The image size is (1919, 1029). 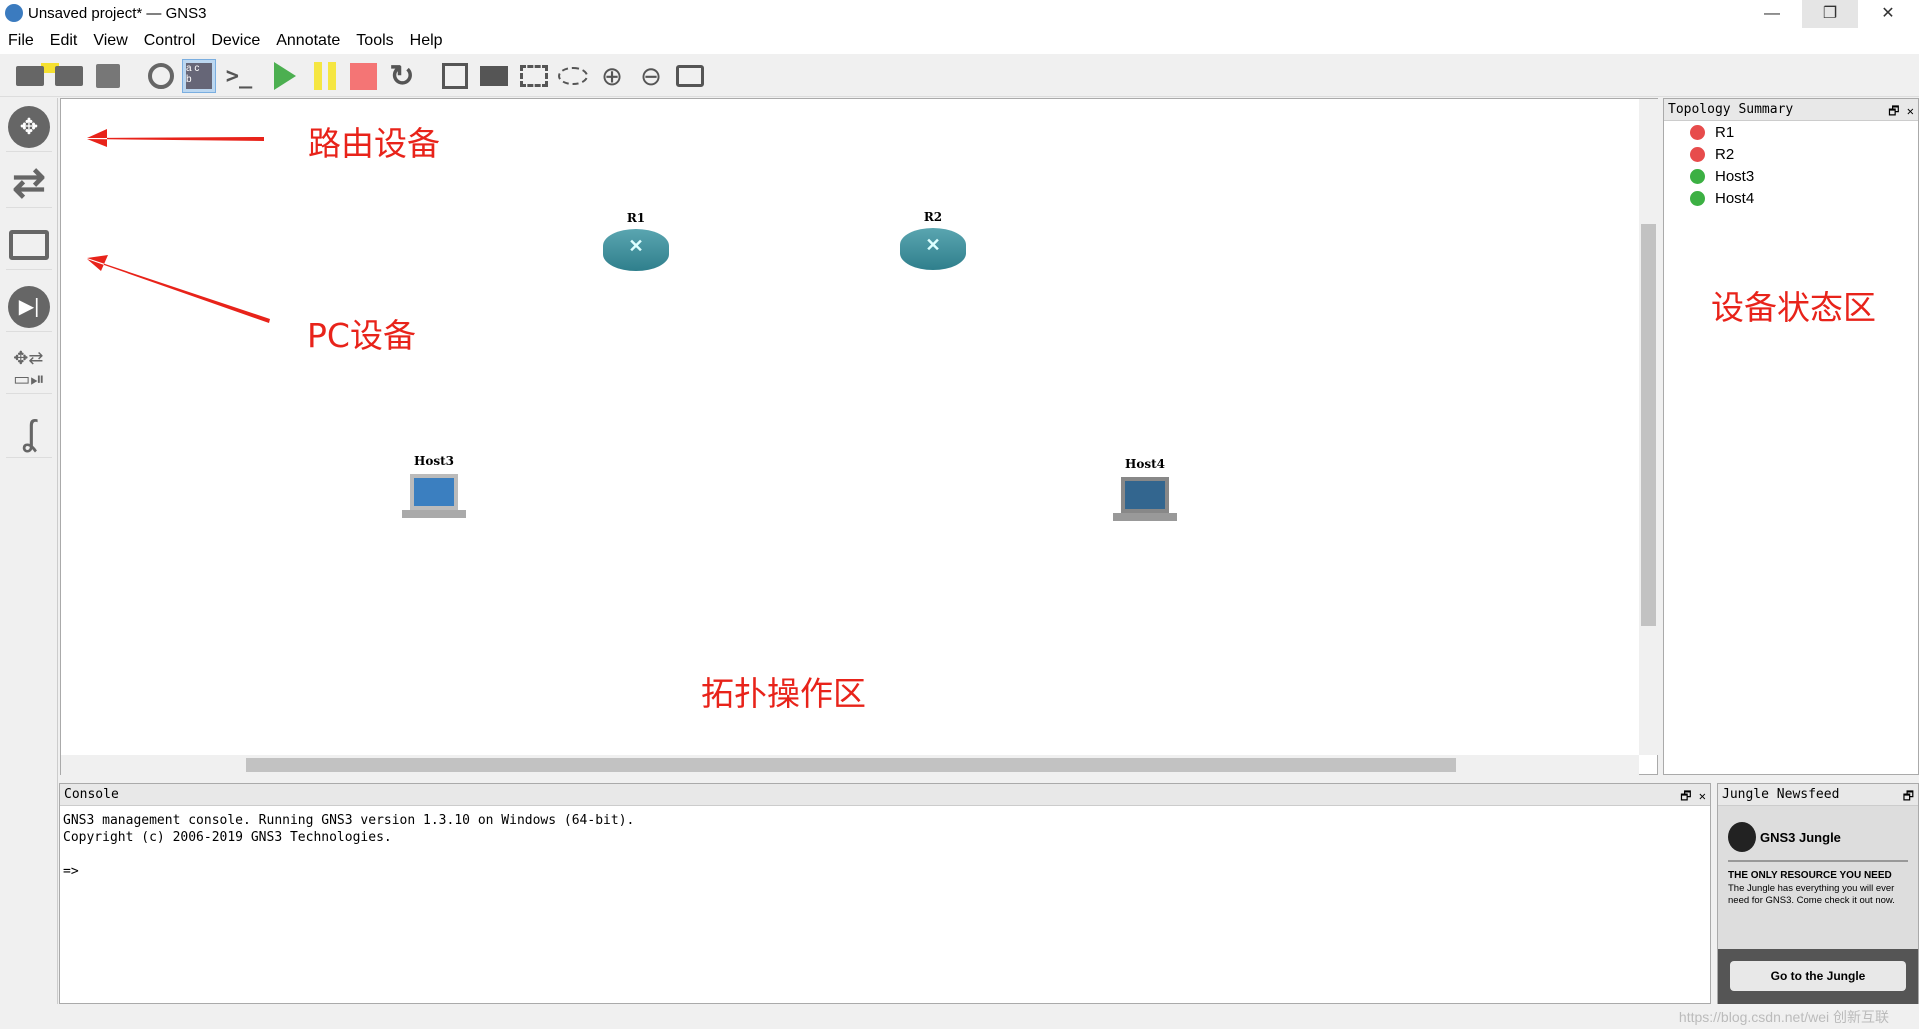 I want to click on status-bar: https://blog.csdn.net/wei 创新互联, so click(x=959, y=1016).